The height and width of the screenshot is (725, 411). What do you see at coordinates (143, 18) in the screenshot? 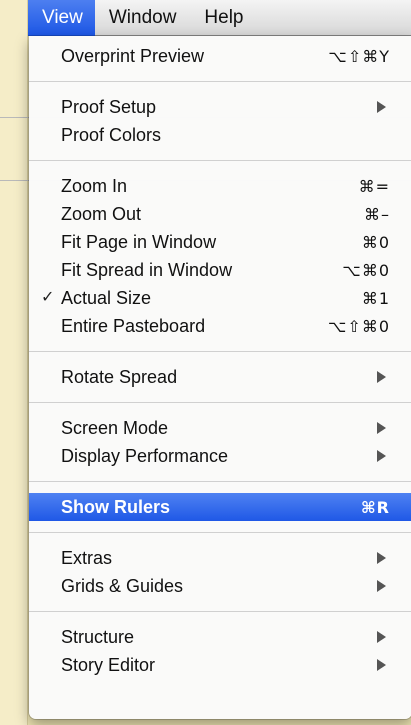
I see `menubar-window: Window` at bounding box center [143, 18].